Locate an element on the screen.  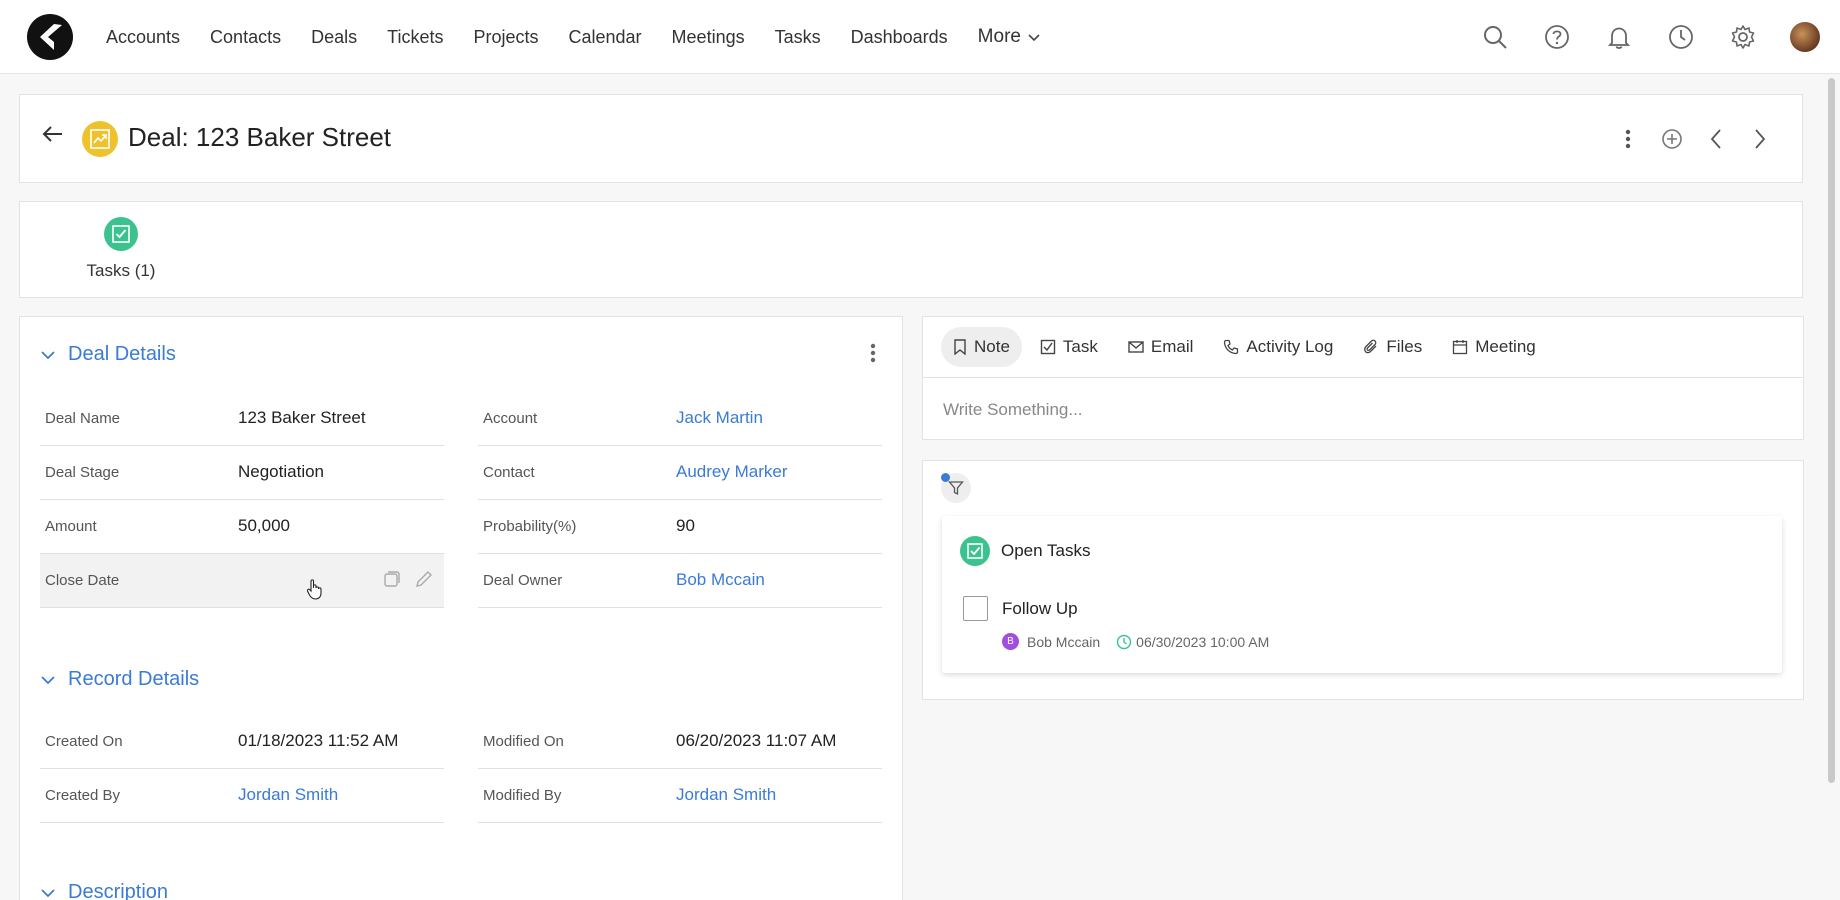
field-label: Deal Owner is located at coordinates (523, 580).